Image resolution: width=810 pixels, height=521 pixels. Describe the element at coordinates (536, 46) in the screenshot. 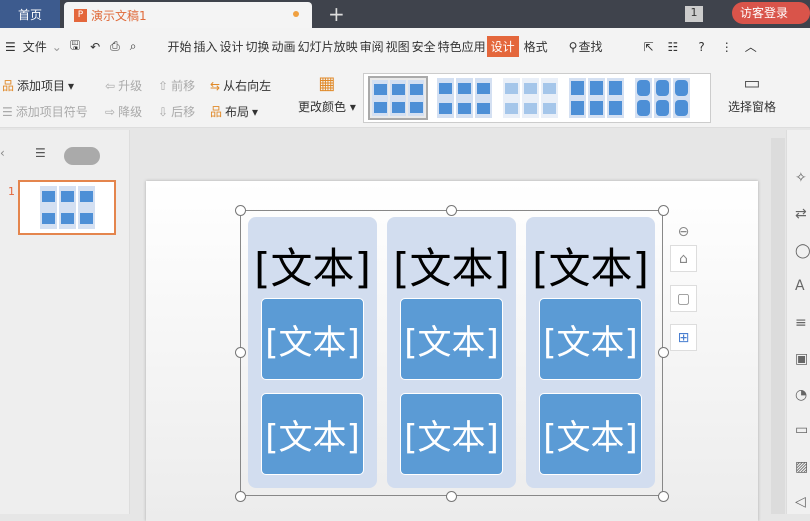

I see `menu-format: 格式` at that location.